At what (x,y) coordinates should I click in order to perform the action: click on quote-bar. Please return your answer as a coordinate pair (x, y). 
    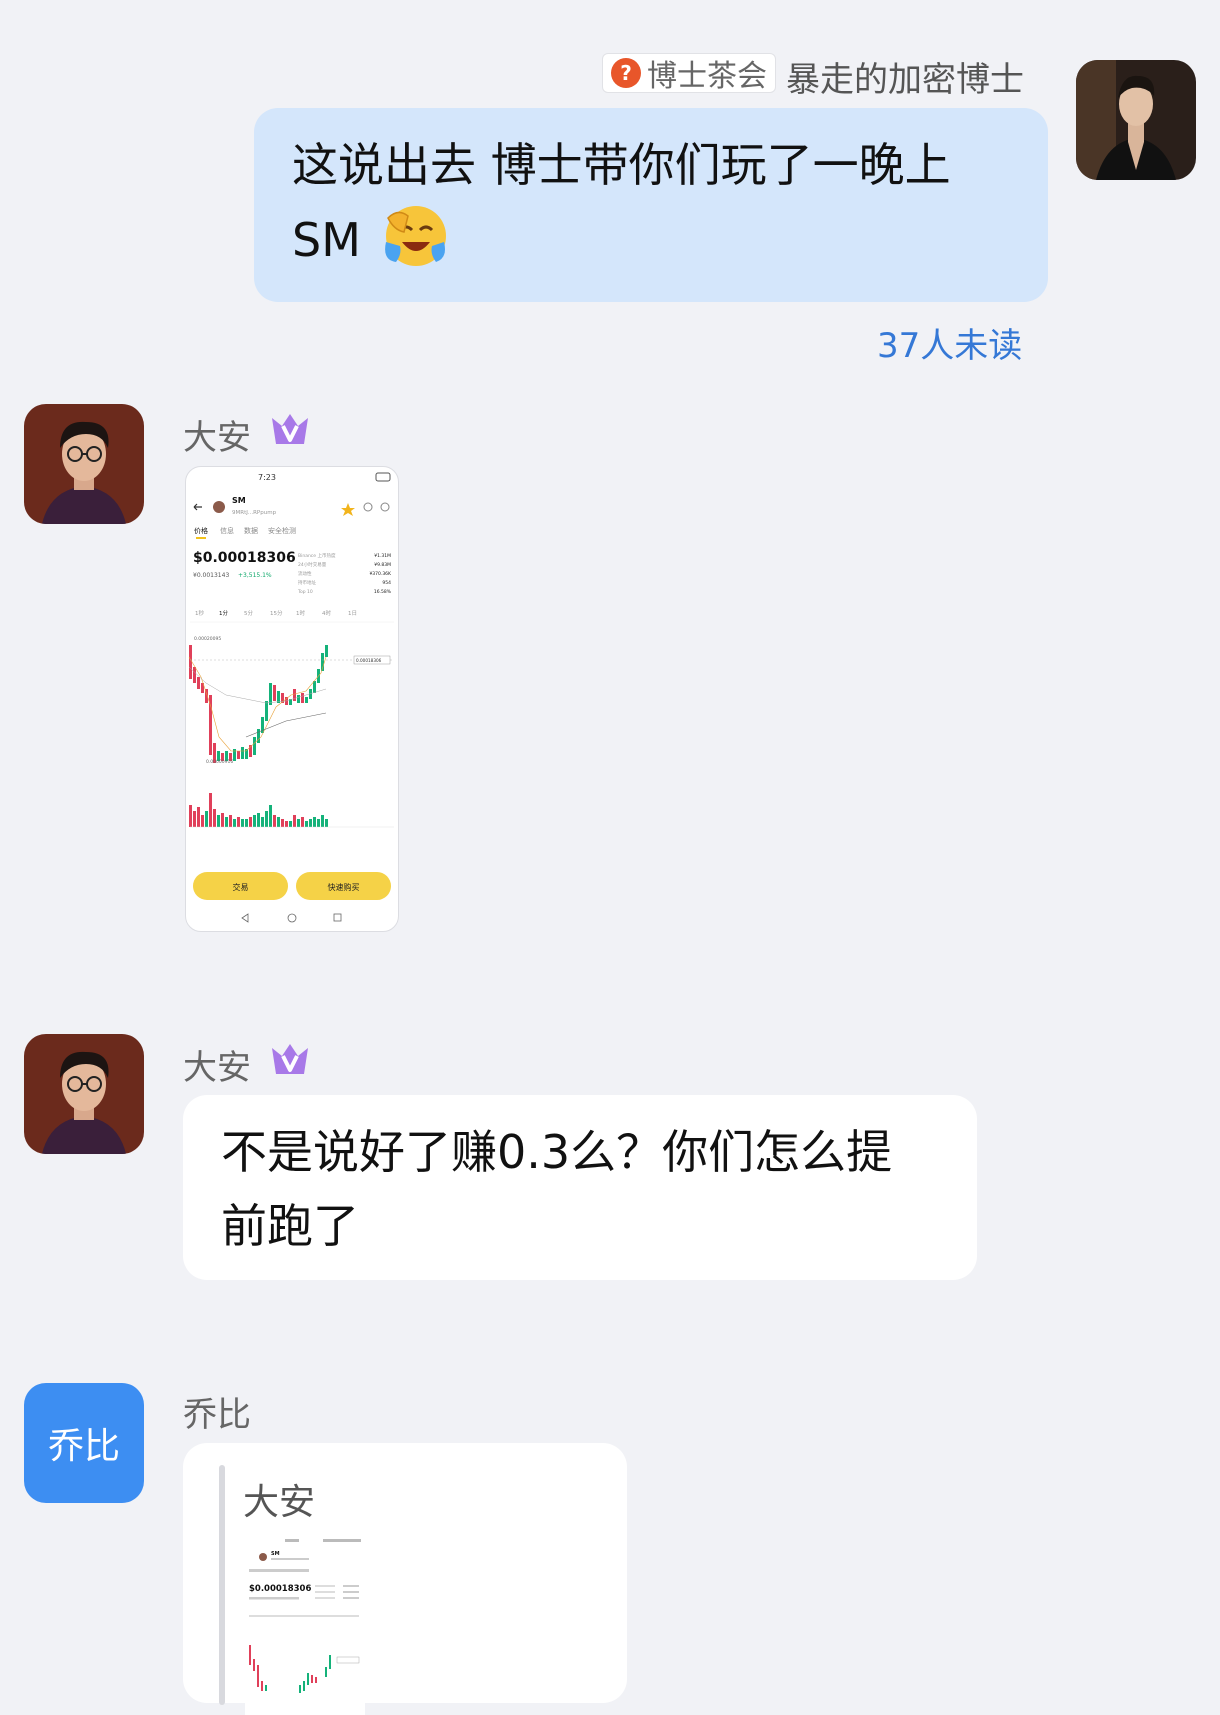
    Looking at the image, I should click on (222, 1585).